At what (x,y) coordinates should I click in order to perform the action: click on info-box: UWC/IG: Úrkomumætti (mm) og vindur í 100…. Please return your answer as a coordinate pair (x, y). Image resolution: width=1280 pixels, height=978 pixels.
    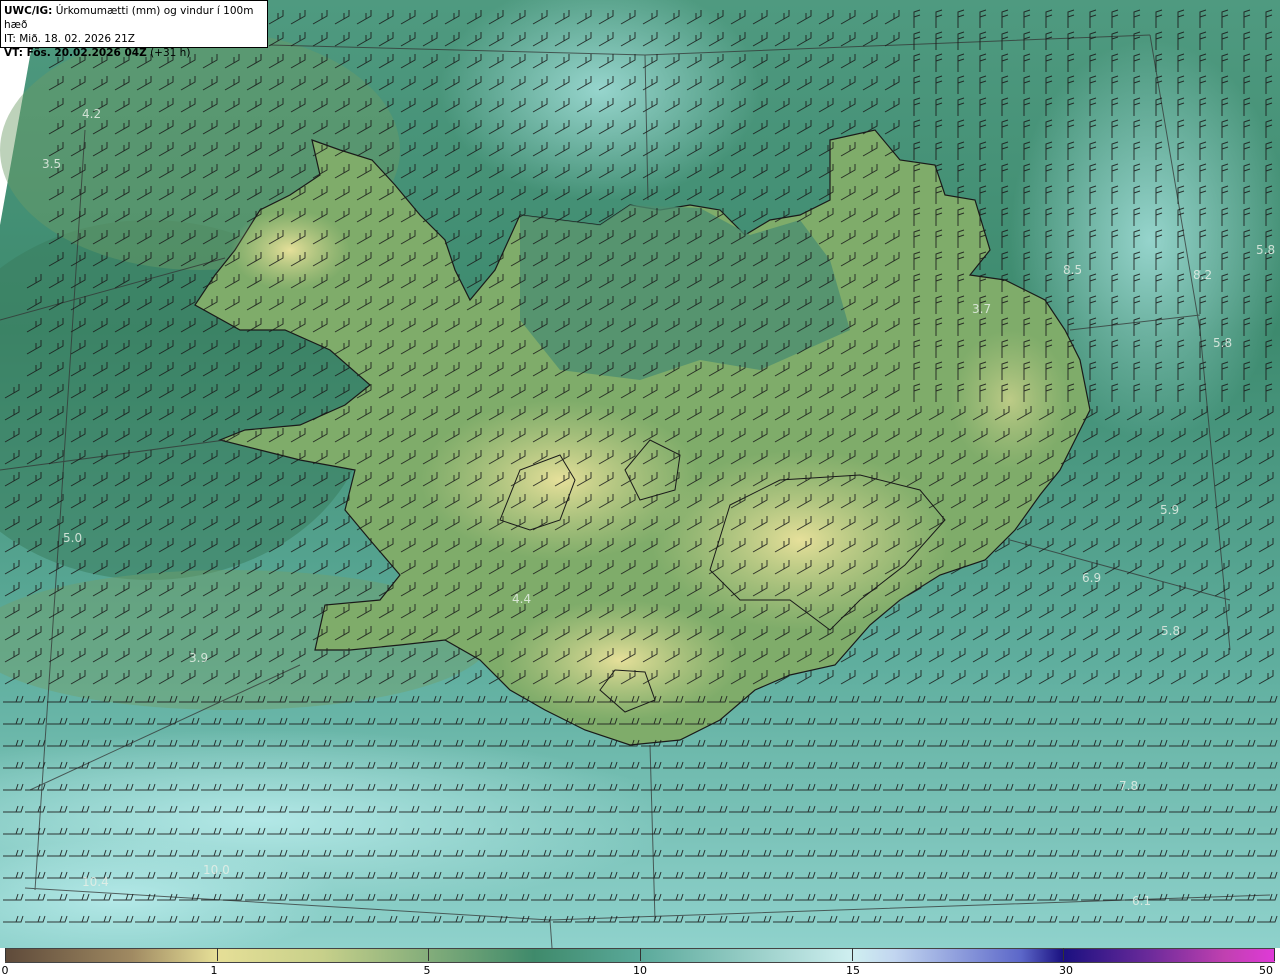
    Looking at the image, I should click on (134, 29).